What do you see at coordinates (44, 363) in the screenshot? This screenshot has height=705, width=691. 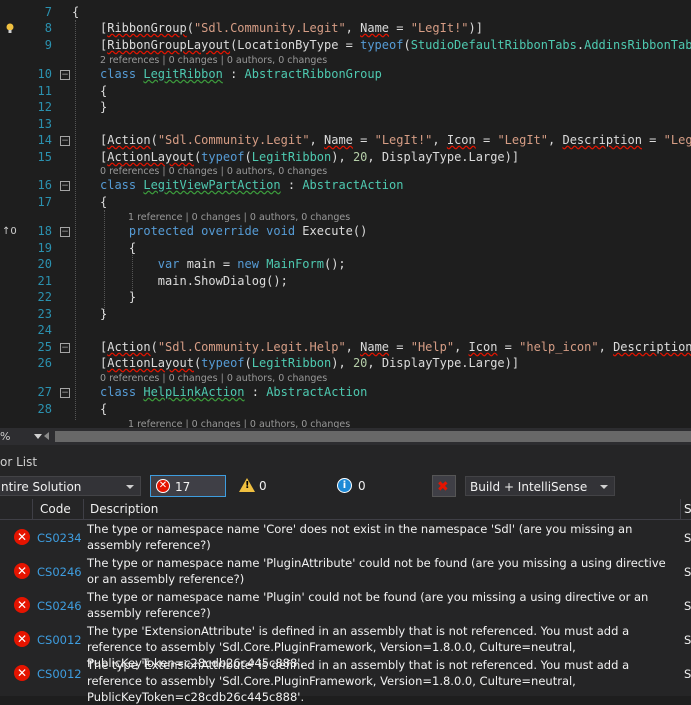 I see `line-number: 26` at bounding box center [44, 363].